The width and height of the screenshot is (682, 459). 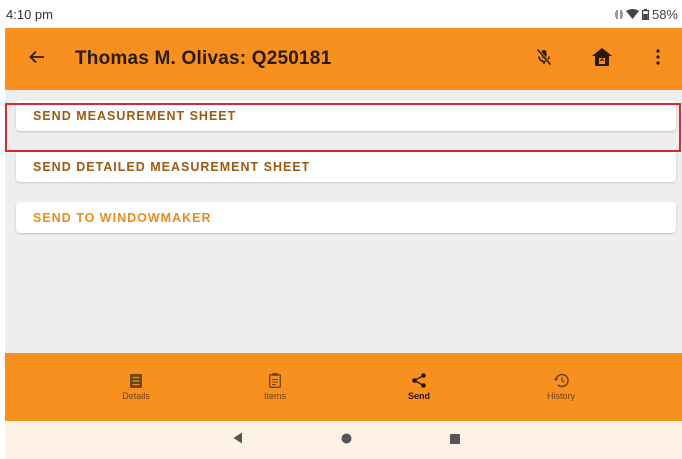 I want to click on nav-history: History, so click(x=561, y=387).